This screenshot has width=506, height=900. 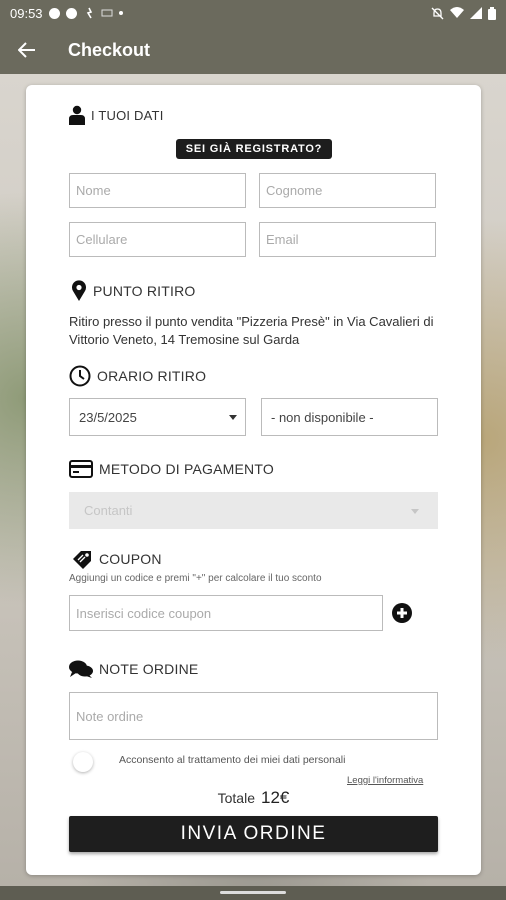 What do you see at coordinates (83, 762) in the screenshot?
I see `consent-toggle` at bounding box center [83, 762].